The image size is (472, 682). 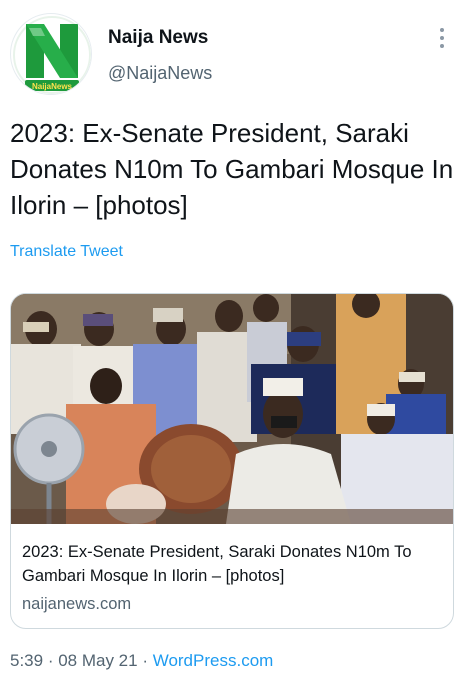 I want to click on avatar: NaijaNews, so click(x=51, y=54).